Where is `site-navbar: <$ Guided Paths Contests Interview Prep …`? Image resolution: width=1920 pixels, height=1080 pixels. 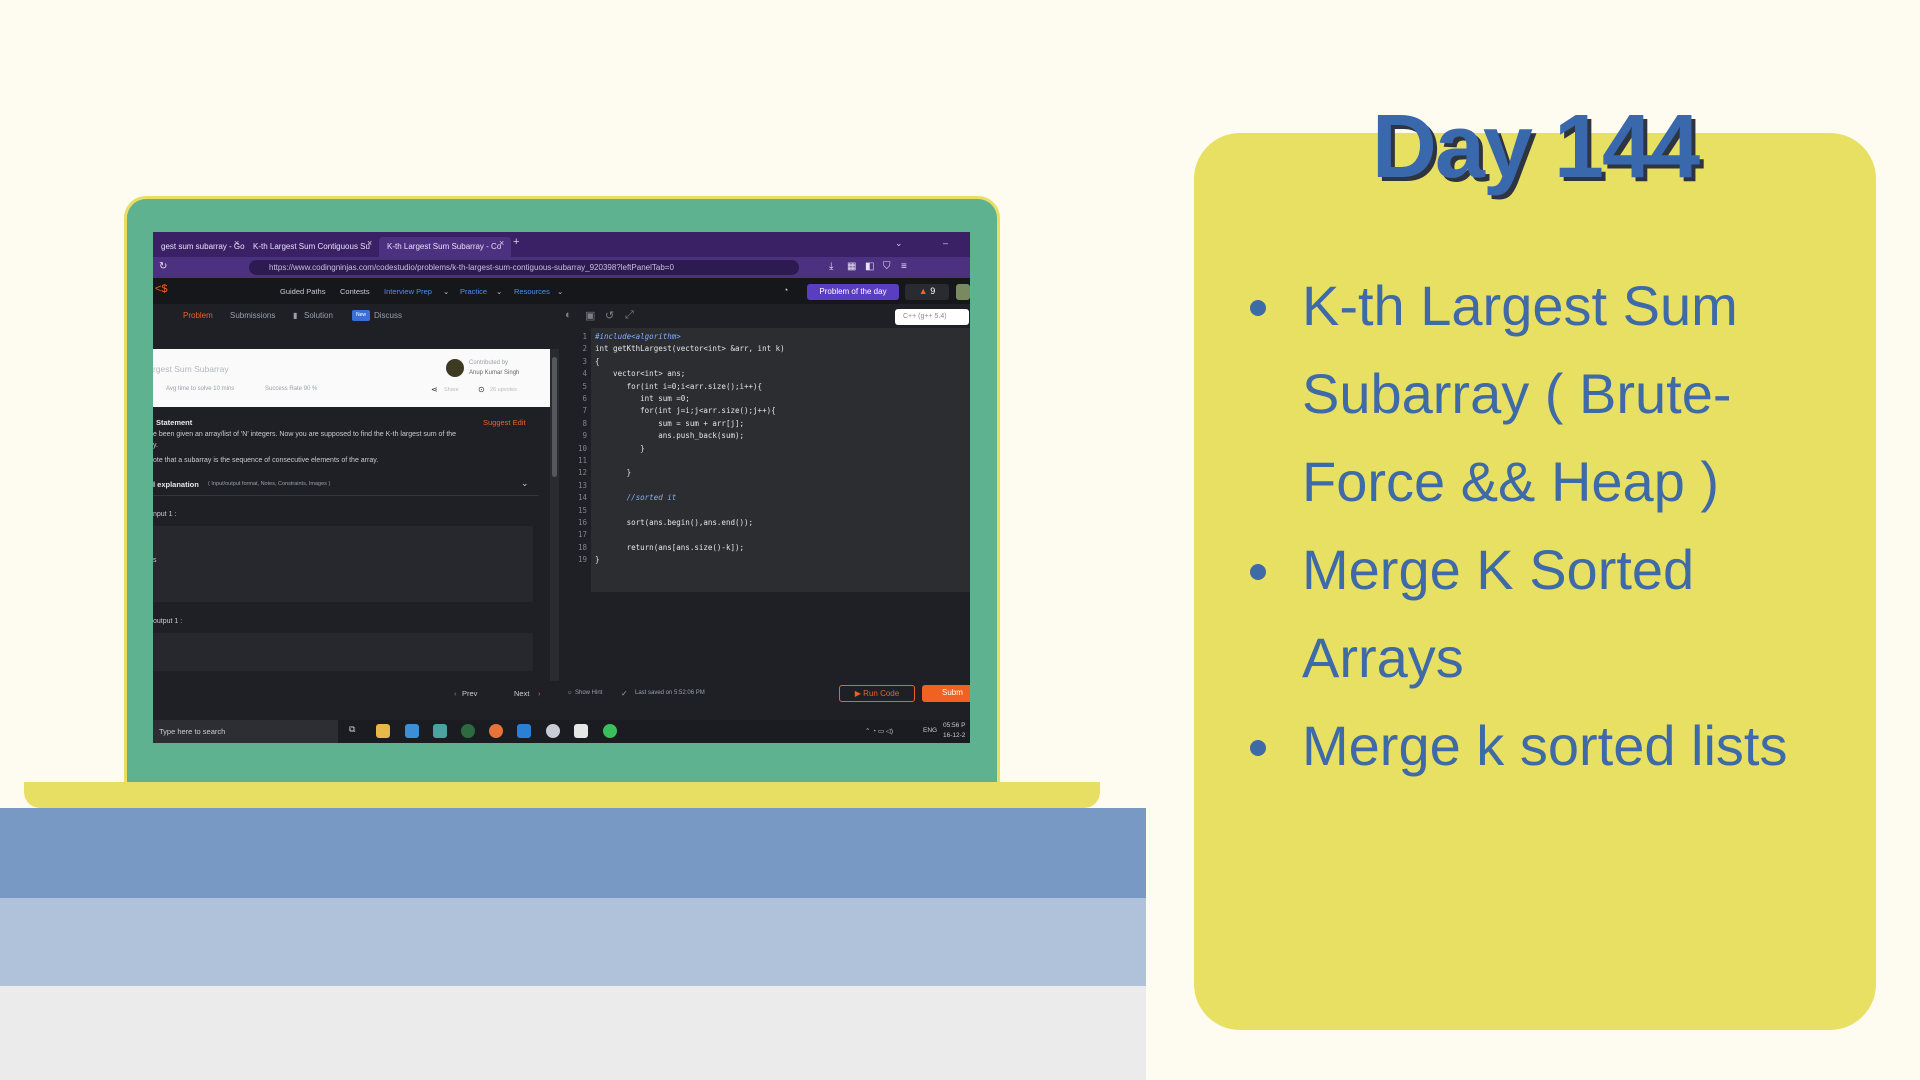 site-navbar: <$ Guided Paths Contests Interview Prep … is located at coordinates (561, 291).